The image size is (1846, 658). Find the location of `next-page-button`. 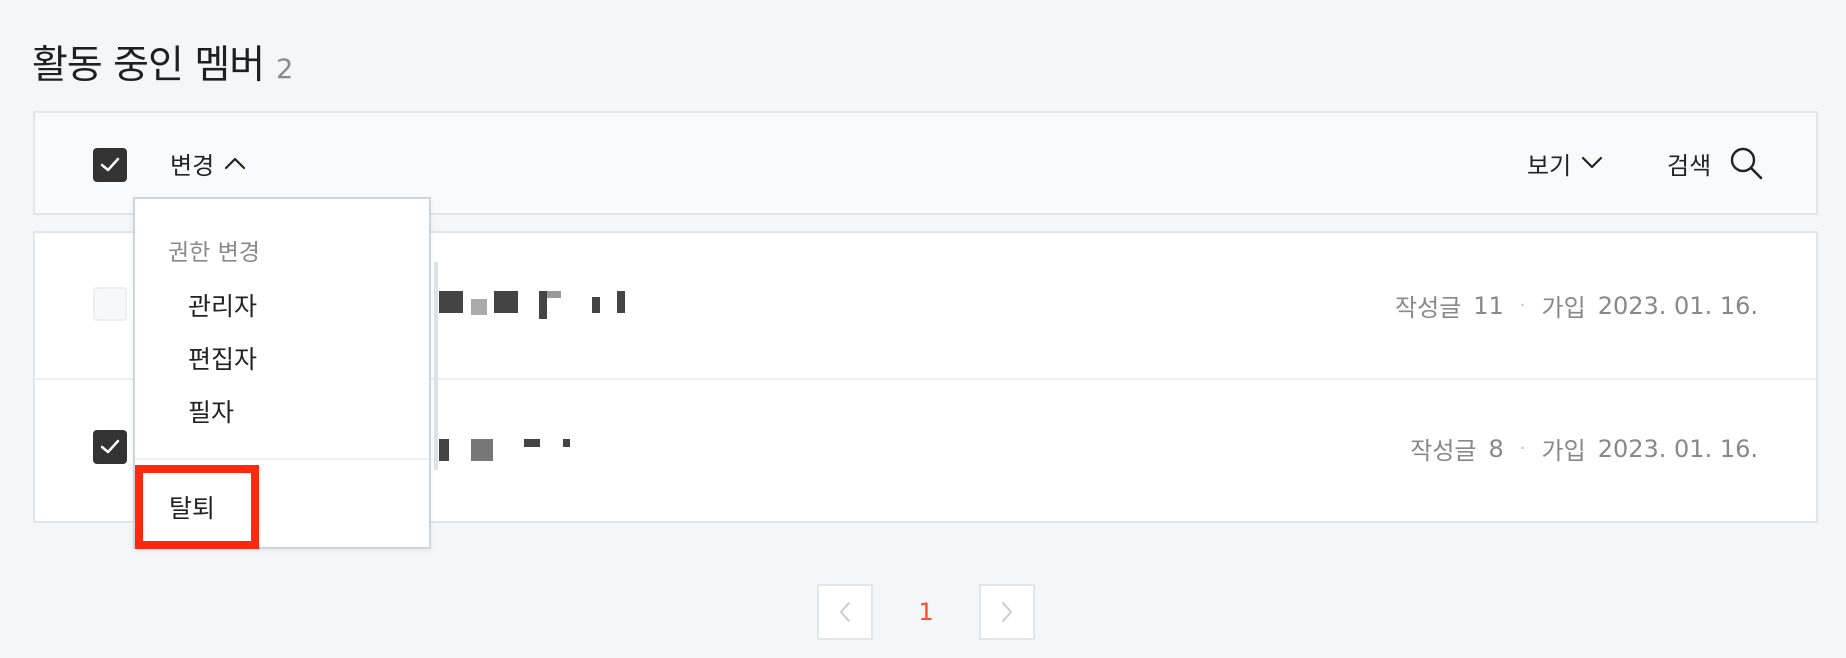

next-page-button is located at coordinates (1007, 612).